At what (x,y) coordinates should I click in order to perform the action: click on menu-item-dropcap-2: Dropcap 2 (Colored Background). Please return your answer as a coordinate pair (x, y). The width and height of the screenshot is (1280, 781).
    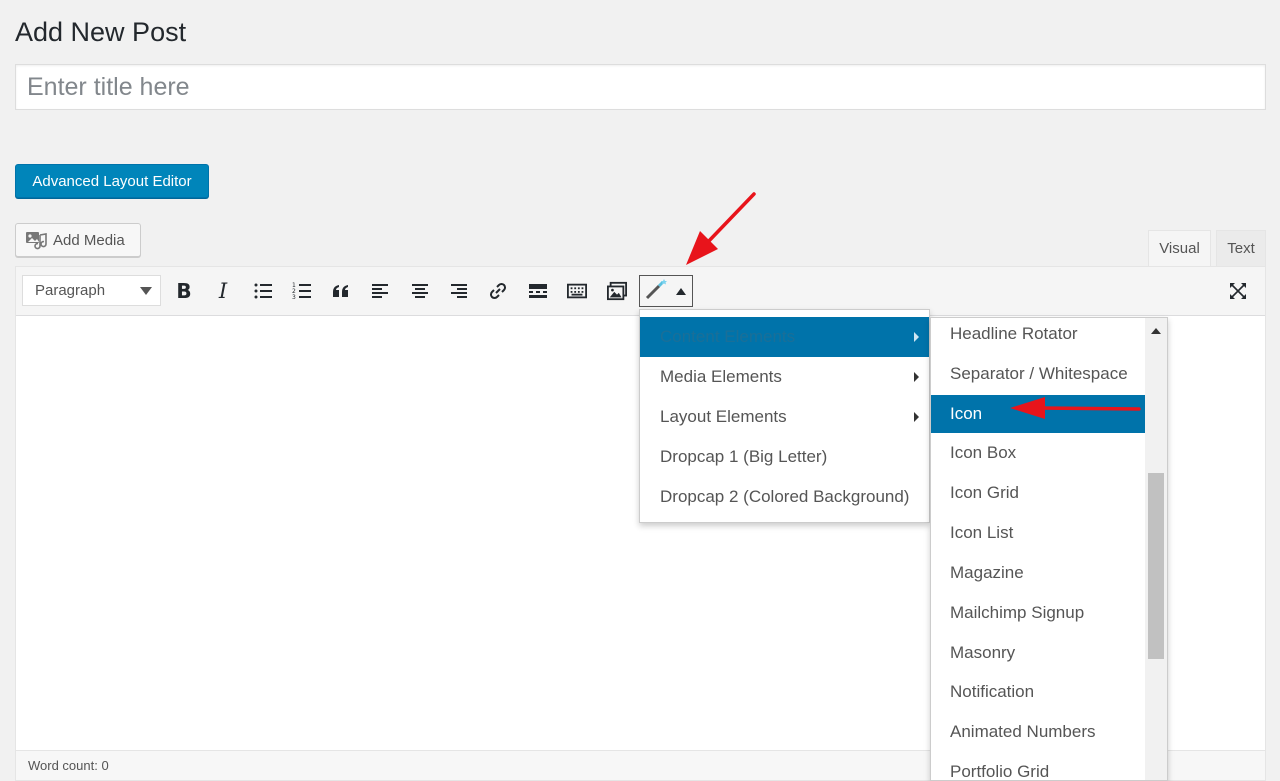
    Looking at the image, I should click on (784, 497).